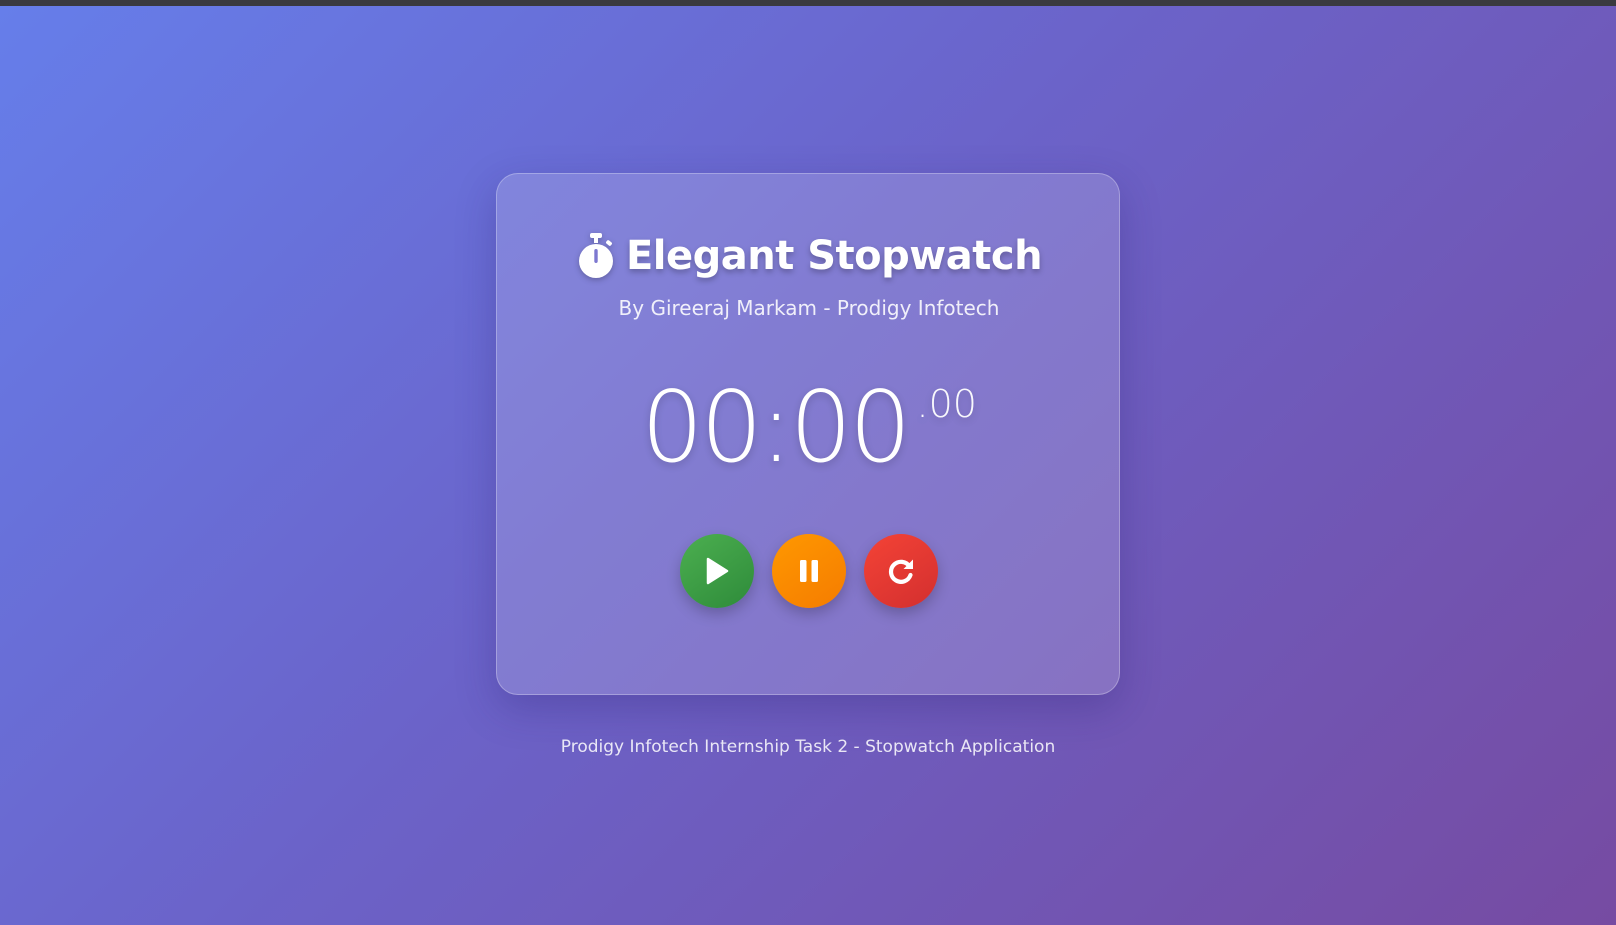  What do you see at coordinates (595, 255) in the screenshot?
I see `stopwatch-icon` at bounding box center [595, 255].